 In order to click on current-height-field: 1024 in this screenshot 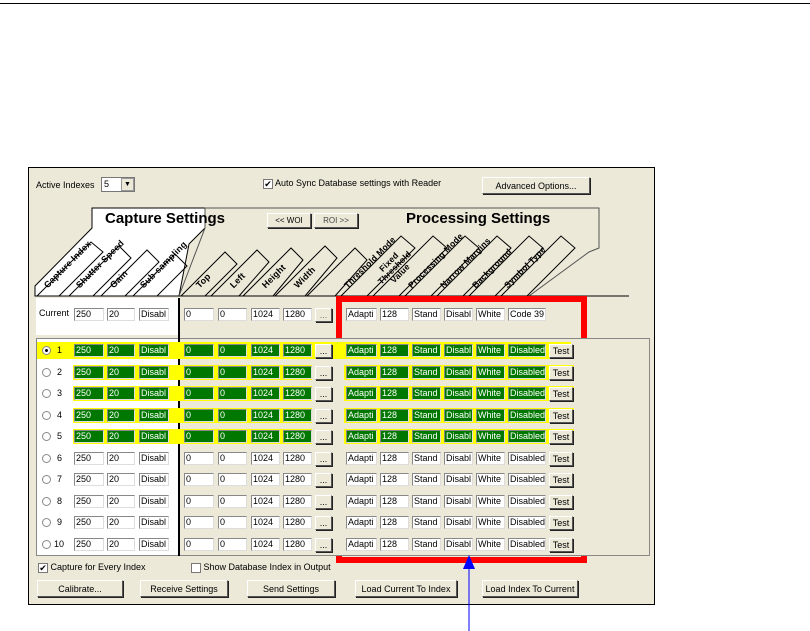, I will do `click(265, 314)`.